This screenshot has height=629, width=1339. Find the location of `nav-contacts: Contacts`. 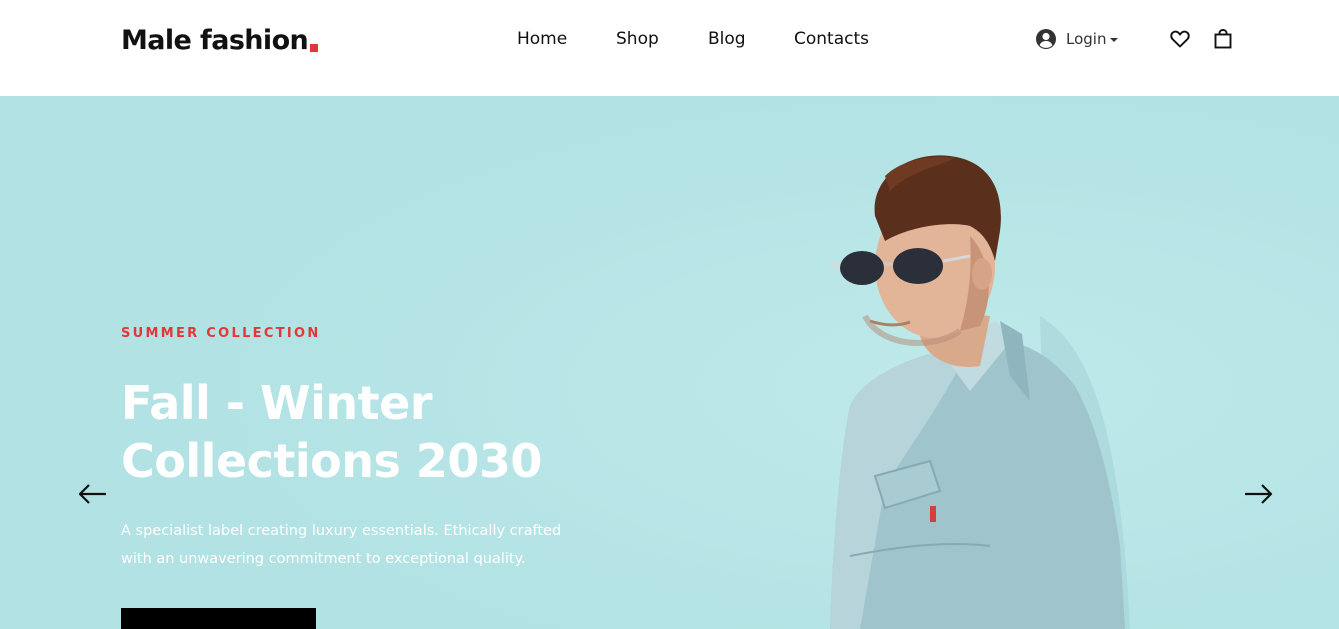

nav-contacts: Contacts is located at coordinates (831, 39).